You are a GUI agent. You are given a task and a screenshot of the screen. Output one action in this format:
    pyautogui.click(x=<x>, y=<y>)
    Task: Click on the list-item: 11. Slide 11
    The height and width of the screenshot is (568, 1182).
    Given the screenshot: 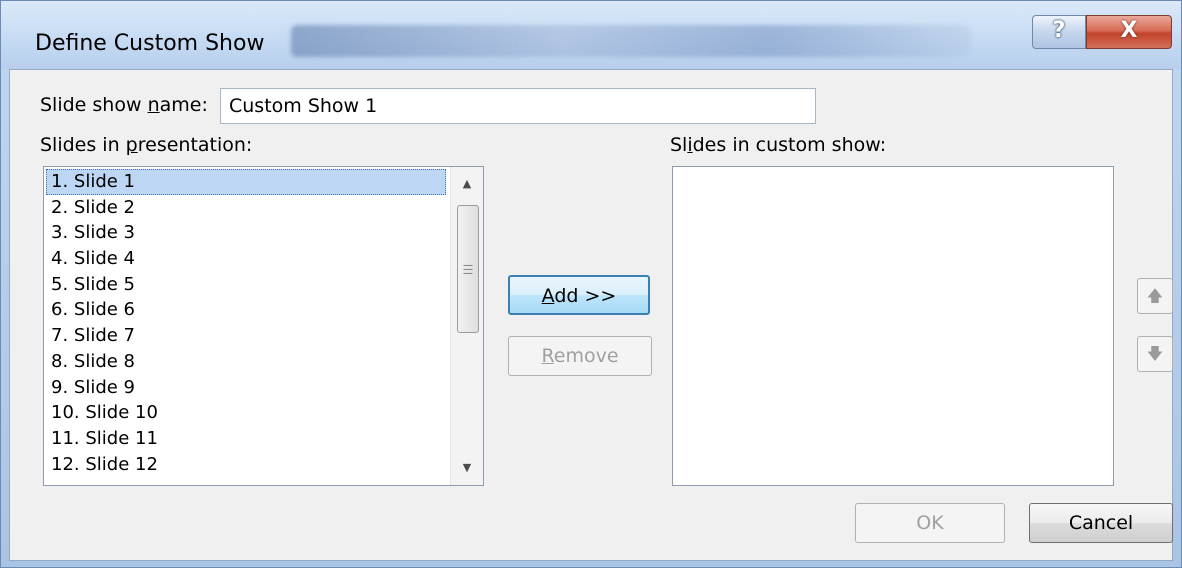 What is the action you would take?
    pyautogui.click(x=246, y=439)
    